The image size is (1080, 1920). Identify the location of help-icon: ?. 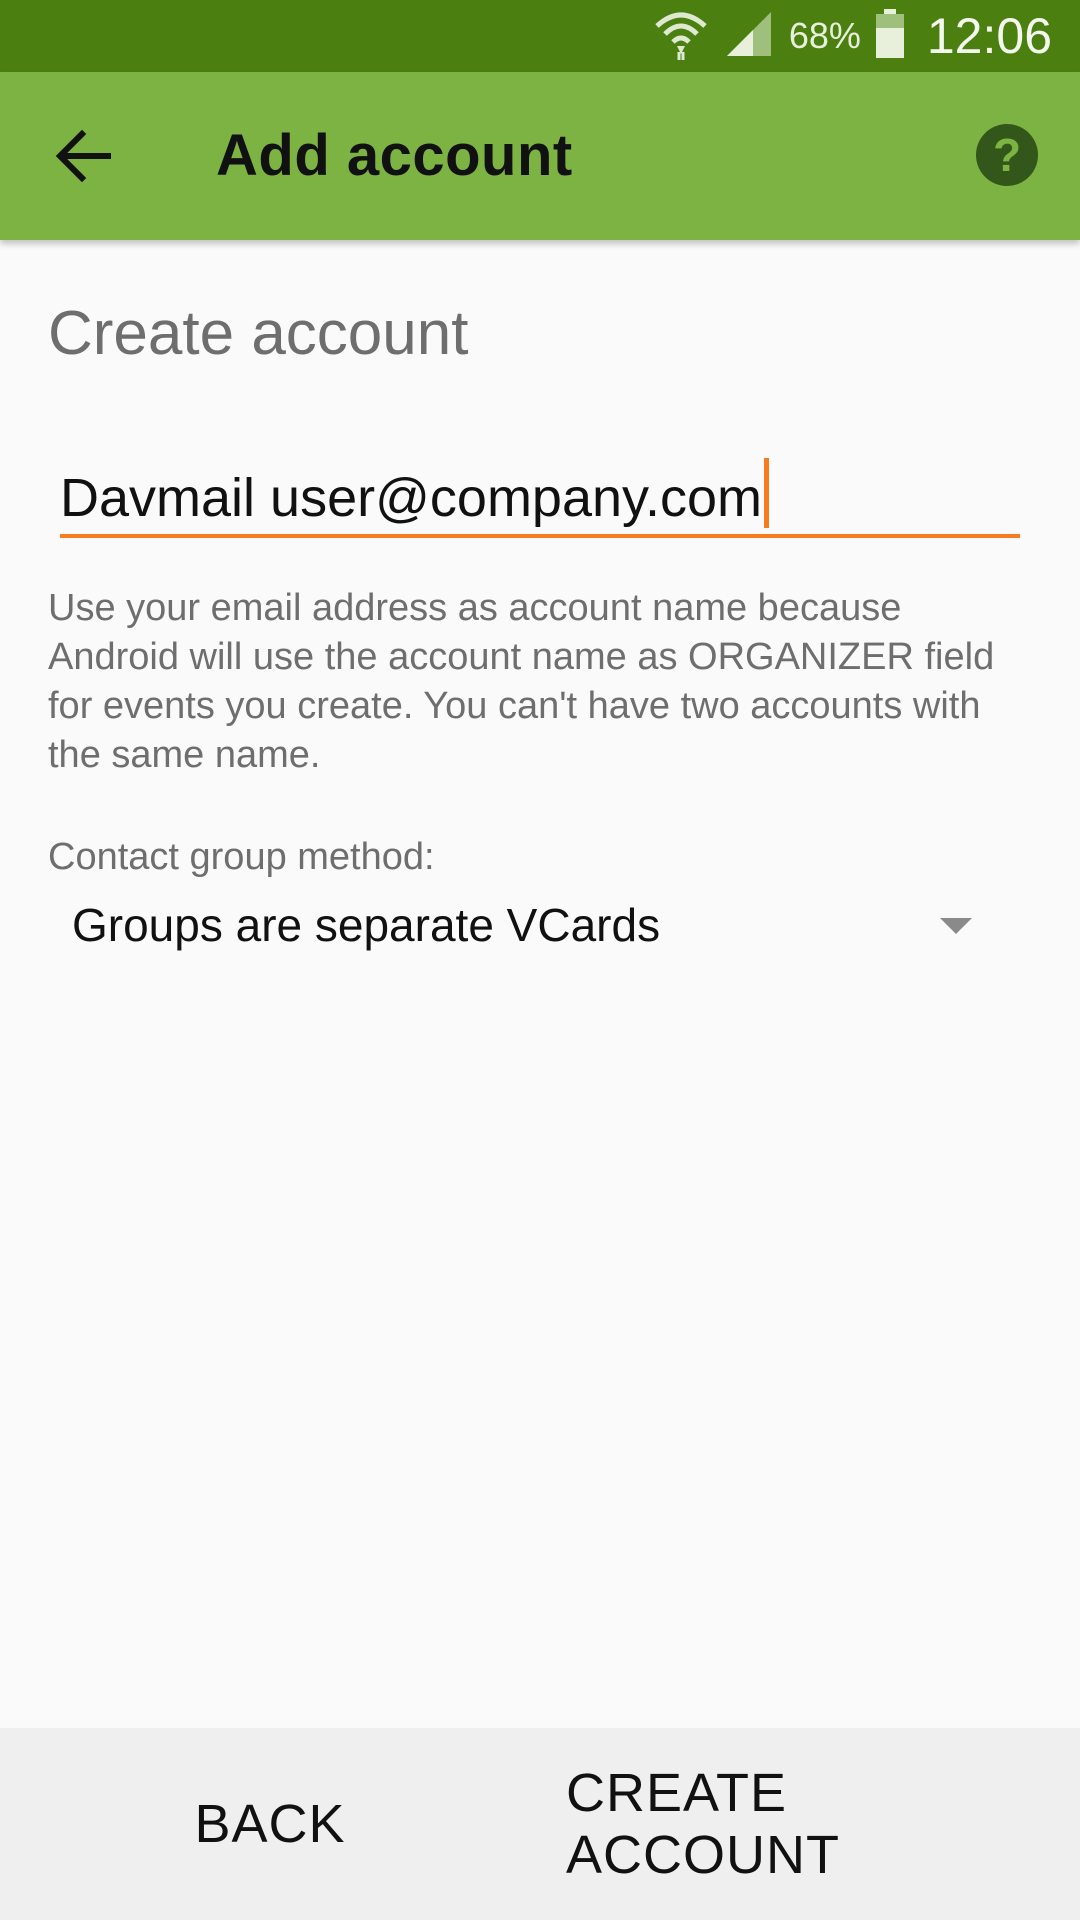
(1007, 155).